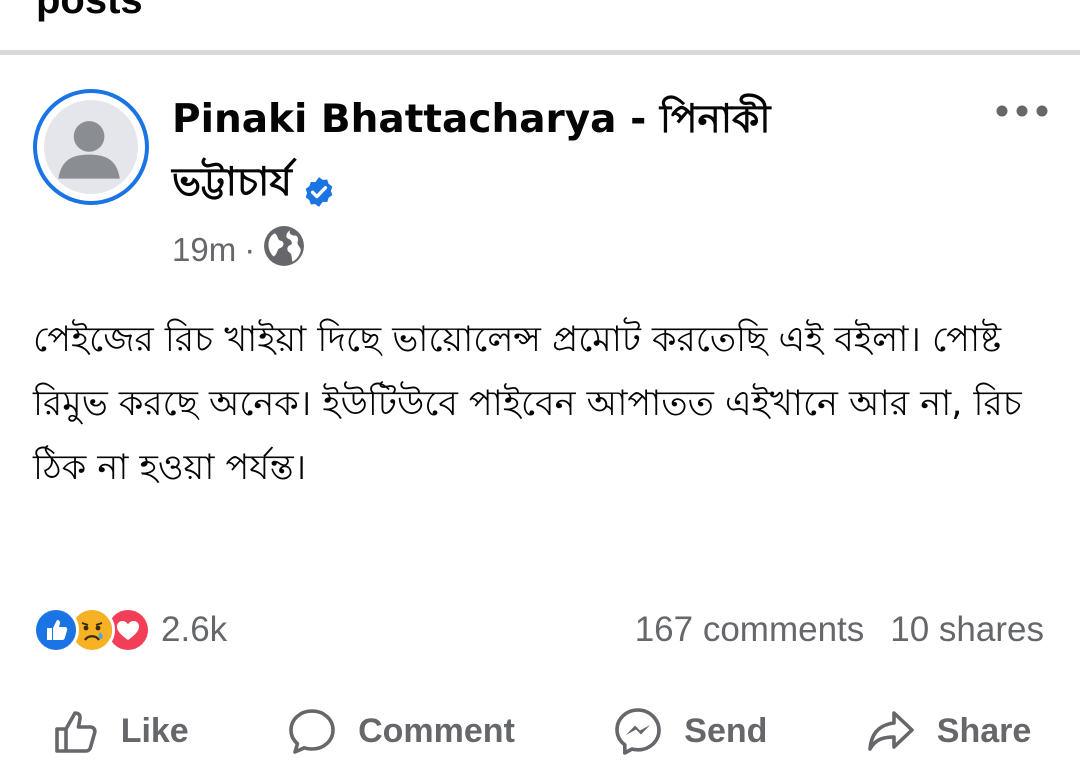 This screenshot has width=1080, height=765. Describe the element at coordinates (194, 630) in the screenshot. I see `reactions-count: 2.6k` at that location.